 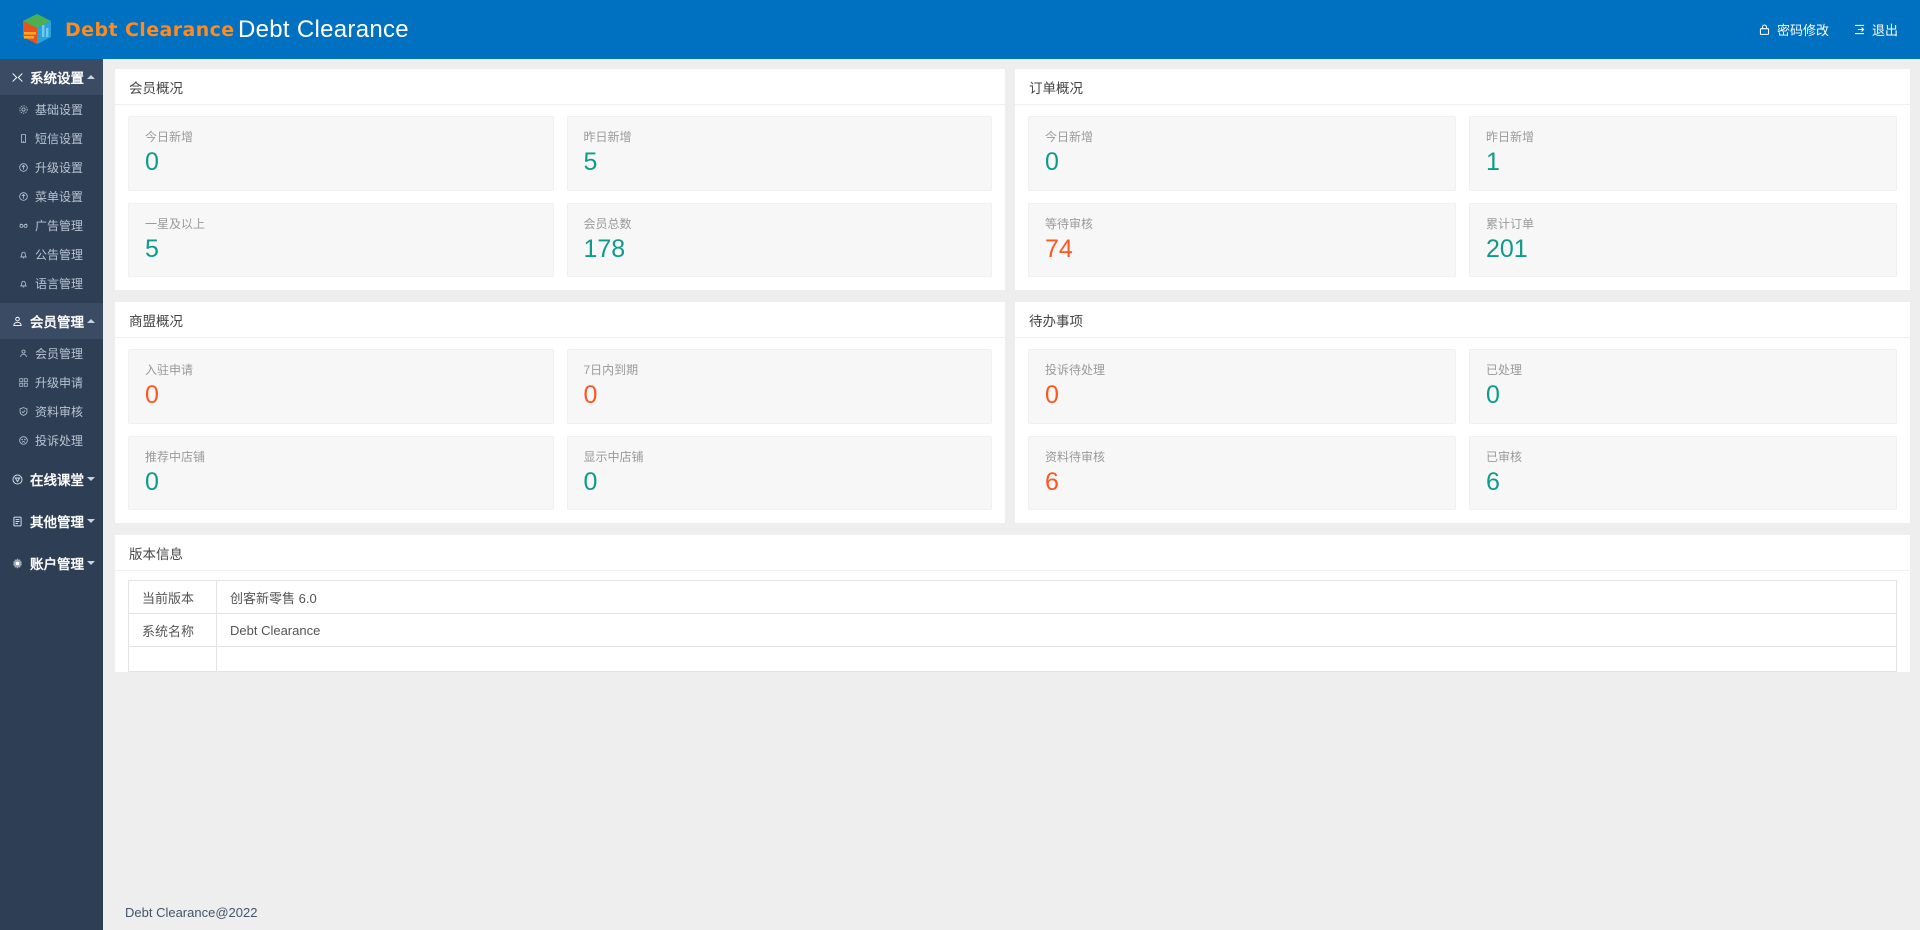 I want to click on header-actions: 密码修改 退出, so click(x=1839, y=29).